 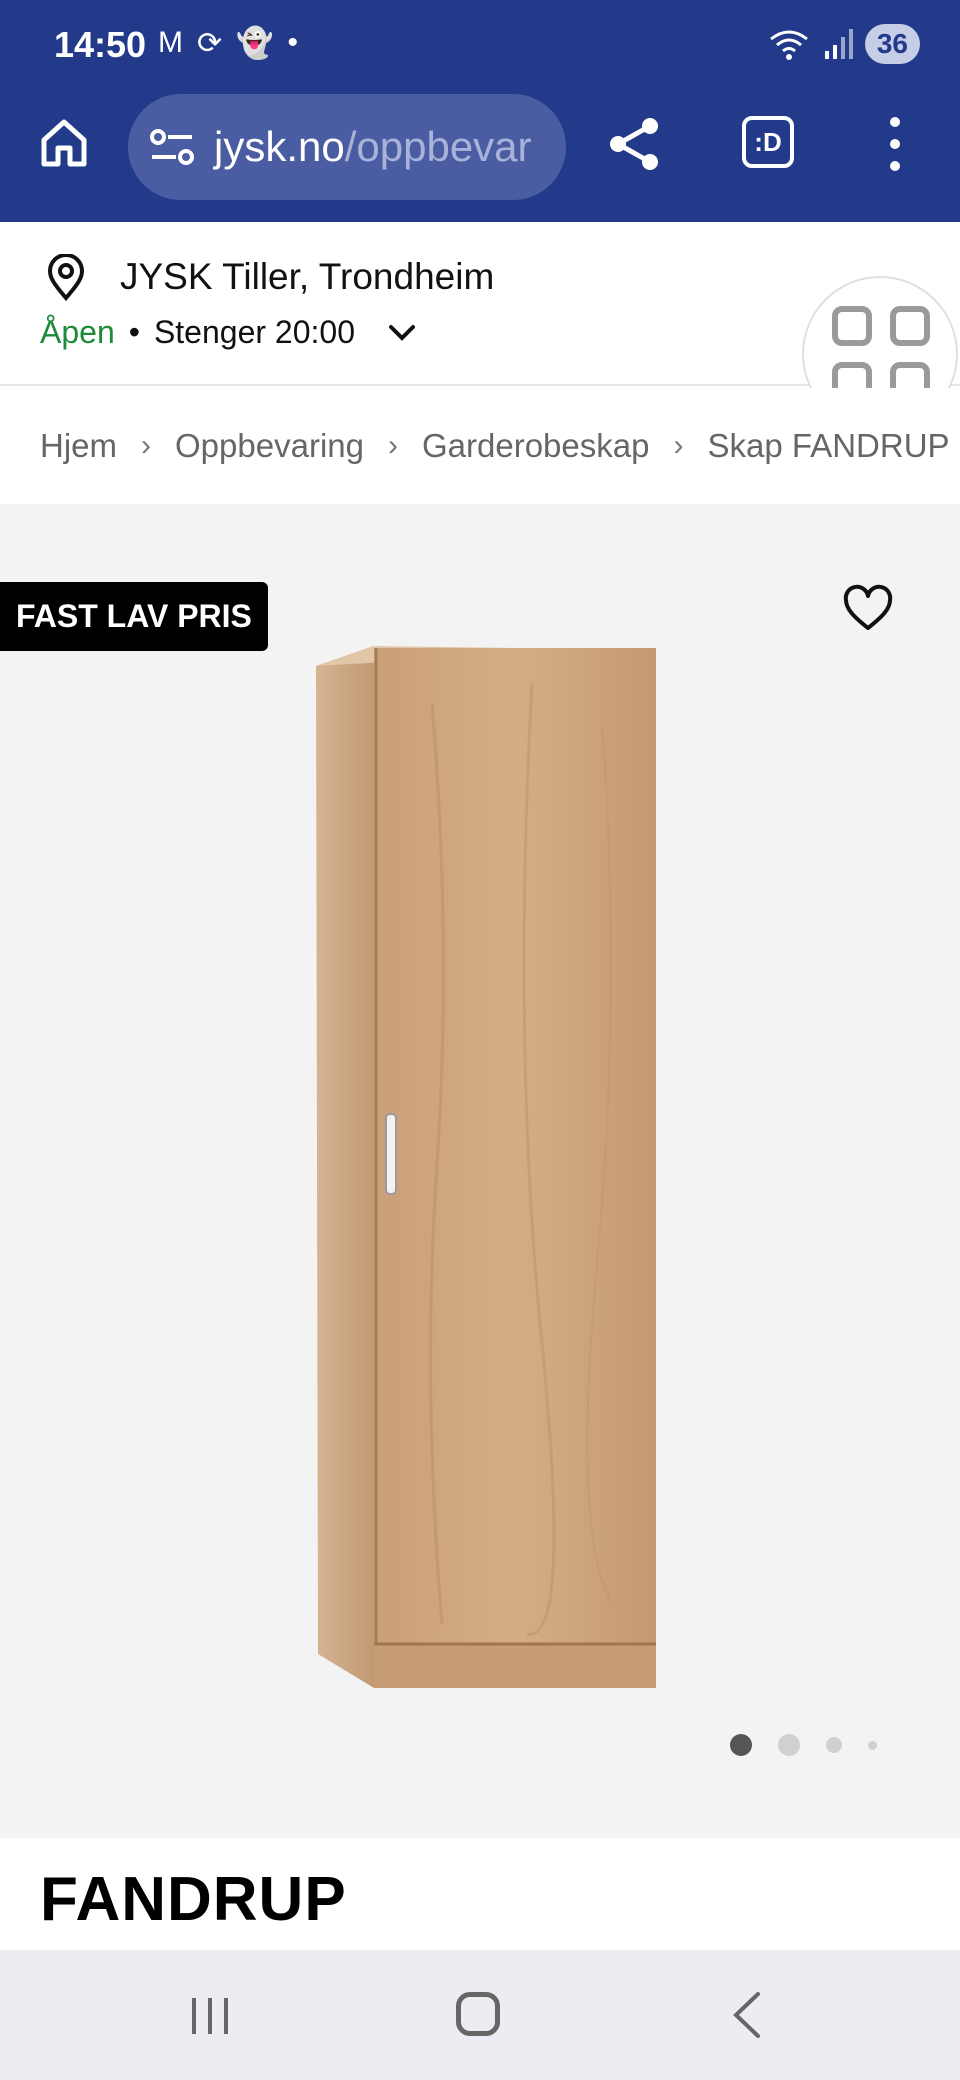 I want to click on snapchat-icon: 👻, so click(x=255, y=43).